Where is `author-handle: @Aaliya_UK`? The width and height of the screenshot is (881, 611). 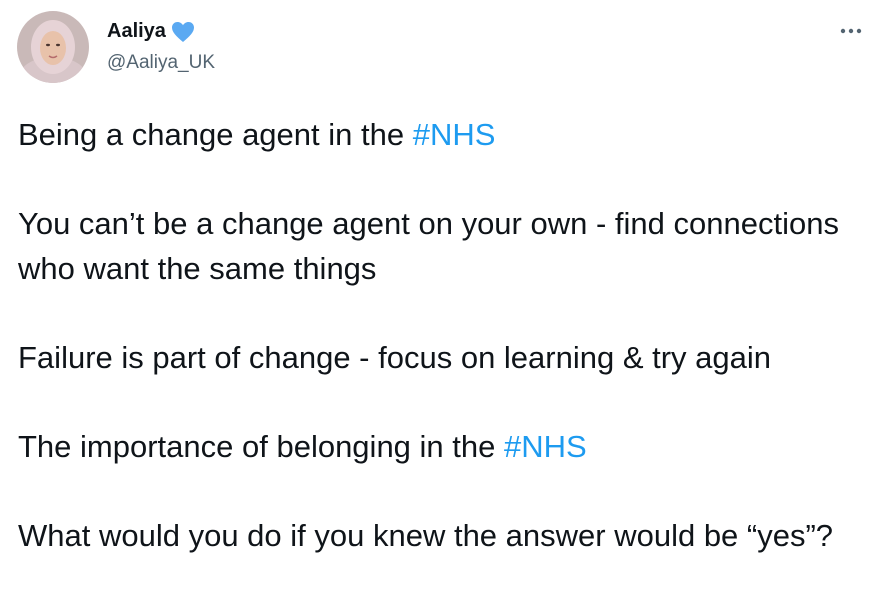 author-handle: @Aaliya_UK is located at coordinates (161, 63).